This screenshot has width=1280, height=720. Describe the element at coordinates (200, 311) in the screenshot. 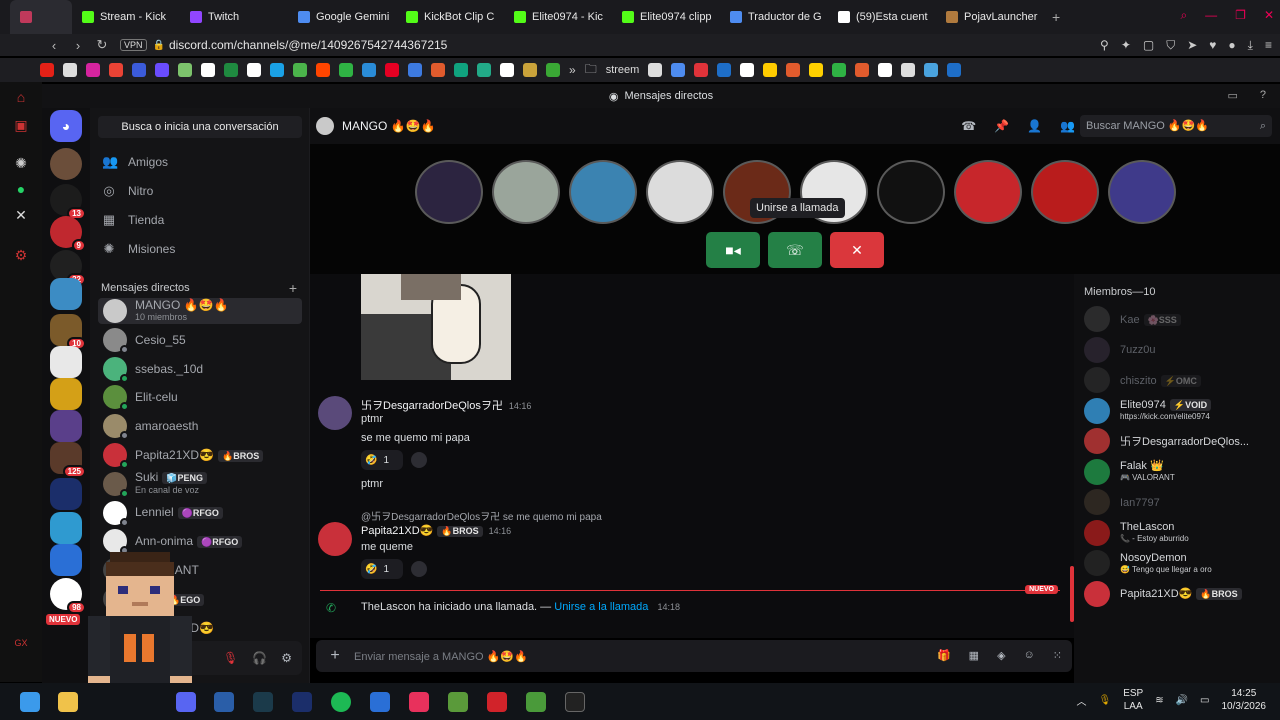

I see `dm-list-item: MANGO 🔥🤩🔥 10 miembros` at that location.